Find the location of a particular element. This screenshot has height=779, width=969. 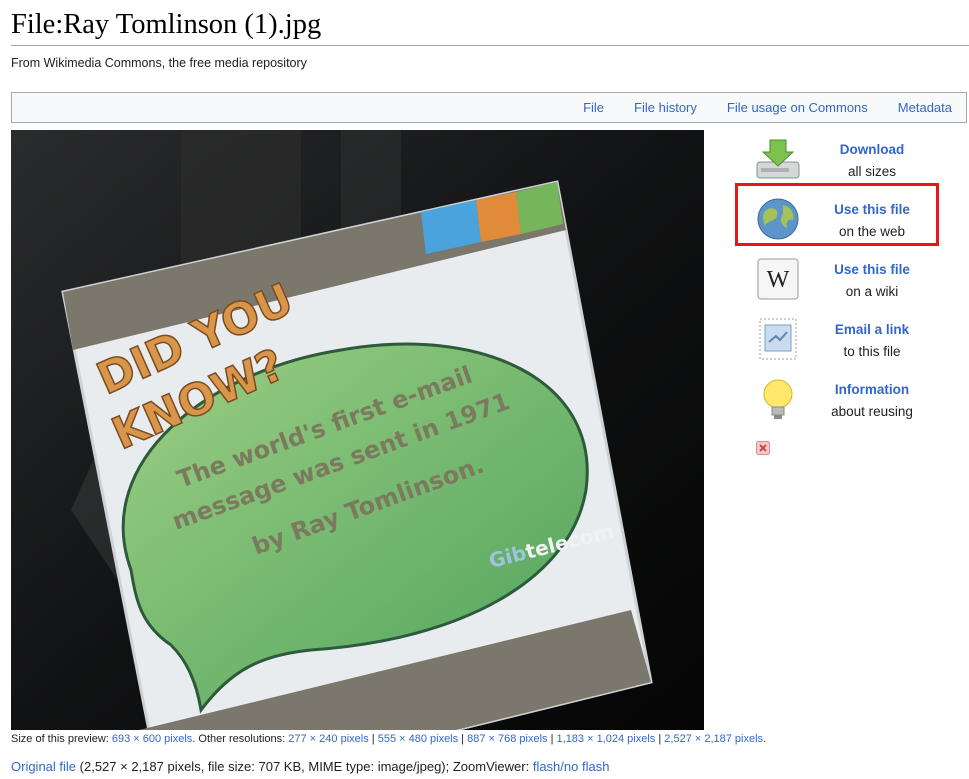

email-link-action: Email a link to this file is located at coordinates (839, 340).